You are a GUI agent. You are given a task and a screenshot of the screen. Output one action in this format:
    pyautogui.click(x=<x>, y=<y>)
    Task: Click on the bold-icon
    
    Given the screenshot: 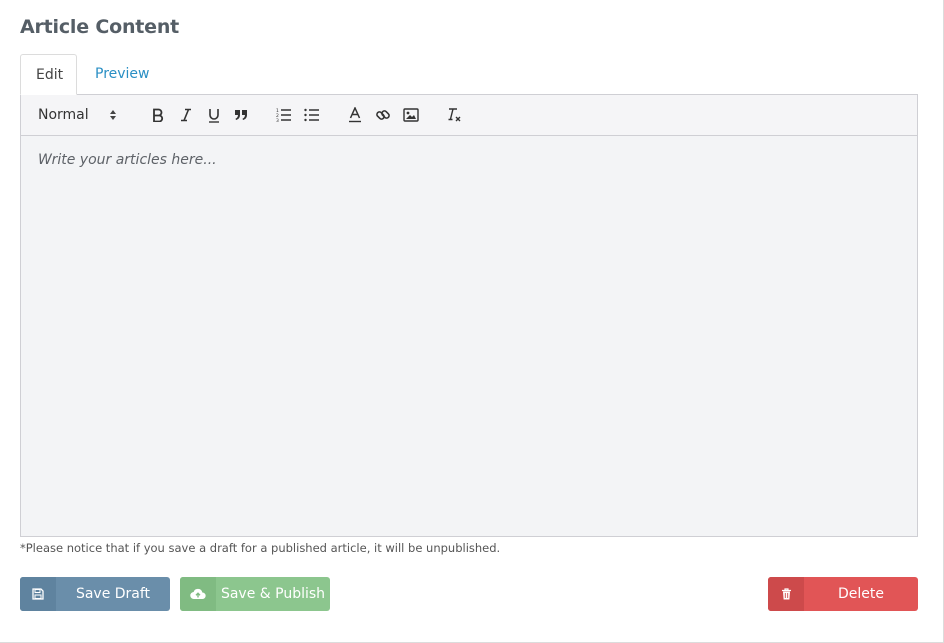 What is the action you would take?
    pyautogui.click(x=158, y=115)
    